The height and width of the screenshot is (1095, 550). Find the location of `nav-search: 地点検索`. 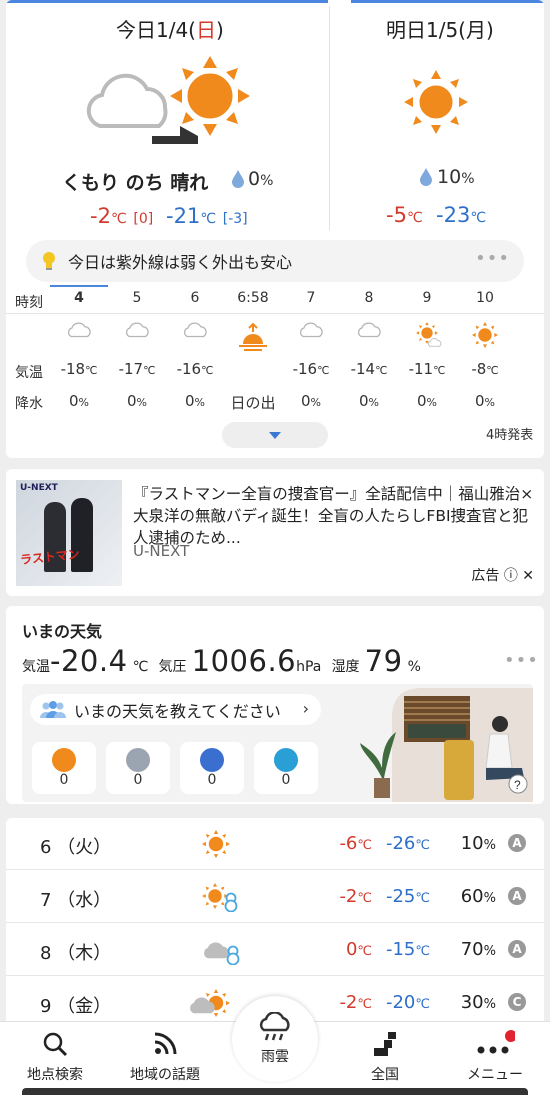

nav-search: 地点検索 is located at coordinates (55, 1058).